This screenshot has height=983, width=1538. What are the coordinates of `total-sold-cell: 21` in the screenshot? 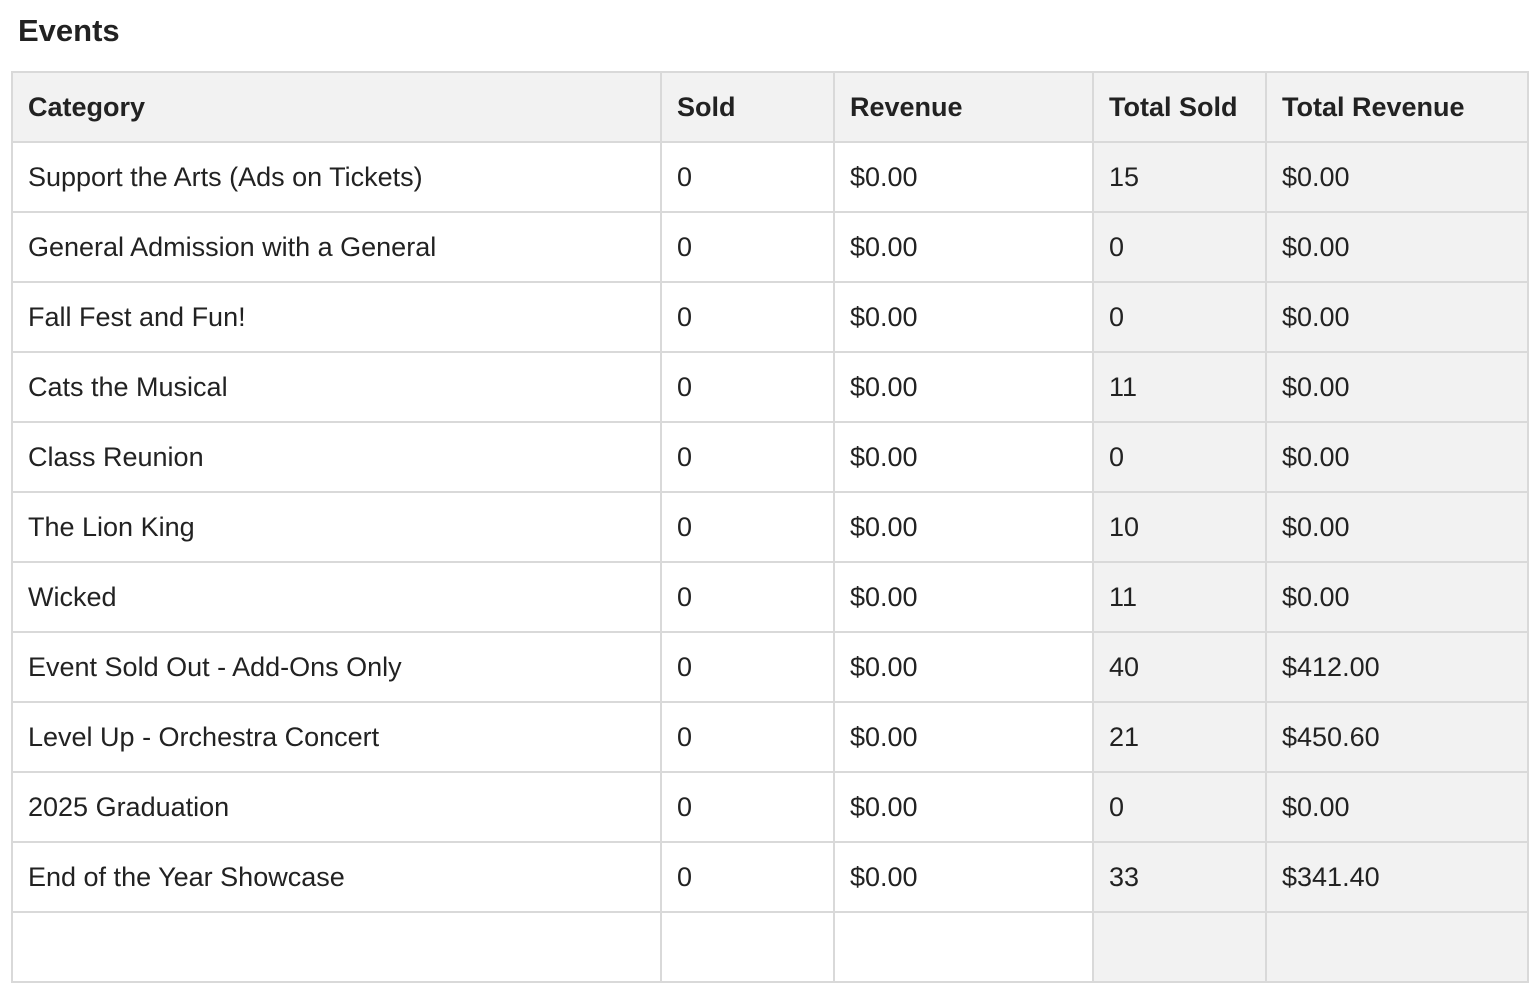 It's located at (1179, 737).